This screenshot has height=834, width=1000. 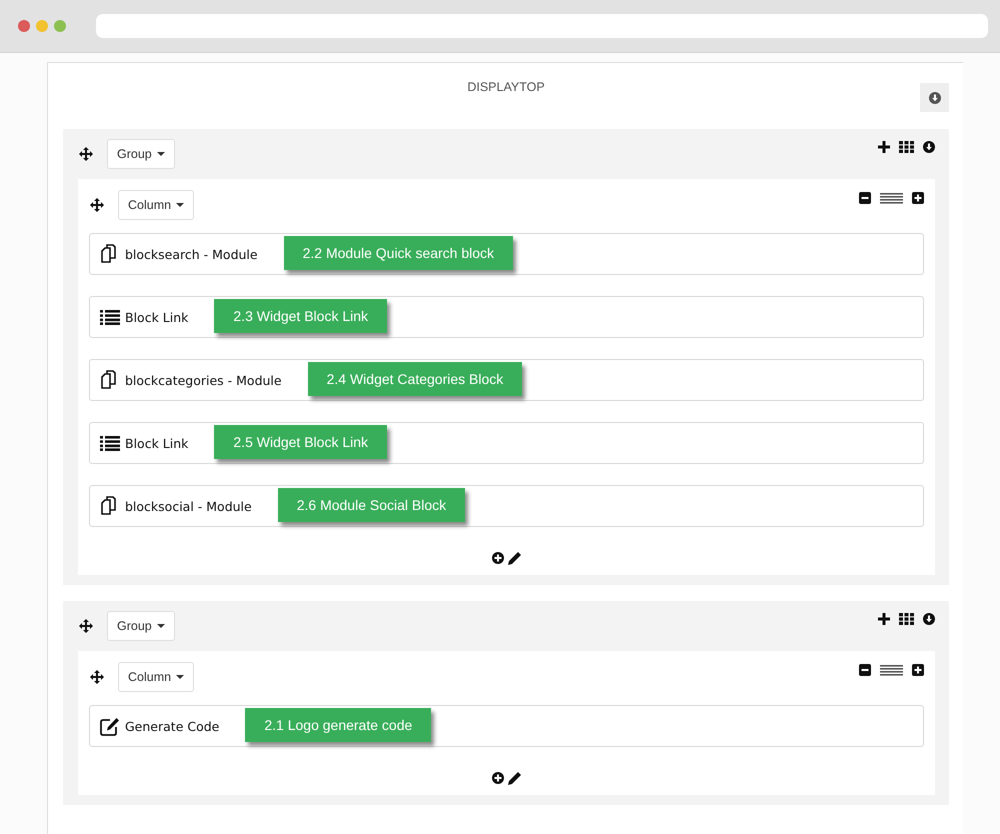 I want to click on collapse-button, so click(x=934, y=97).